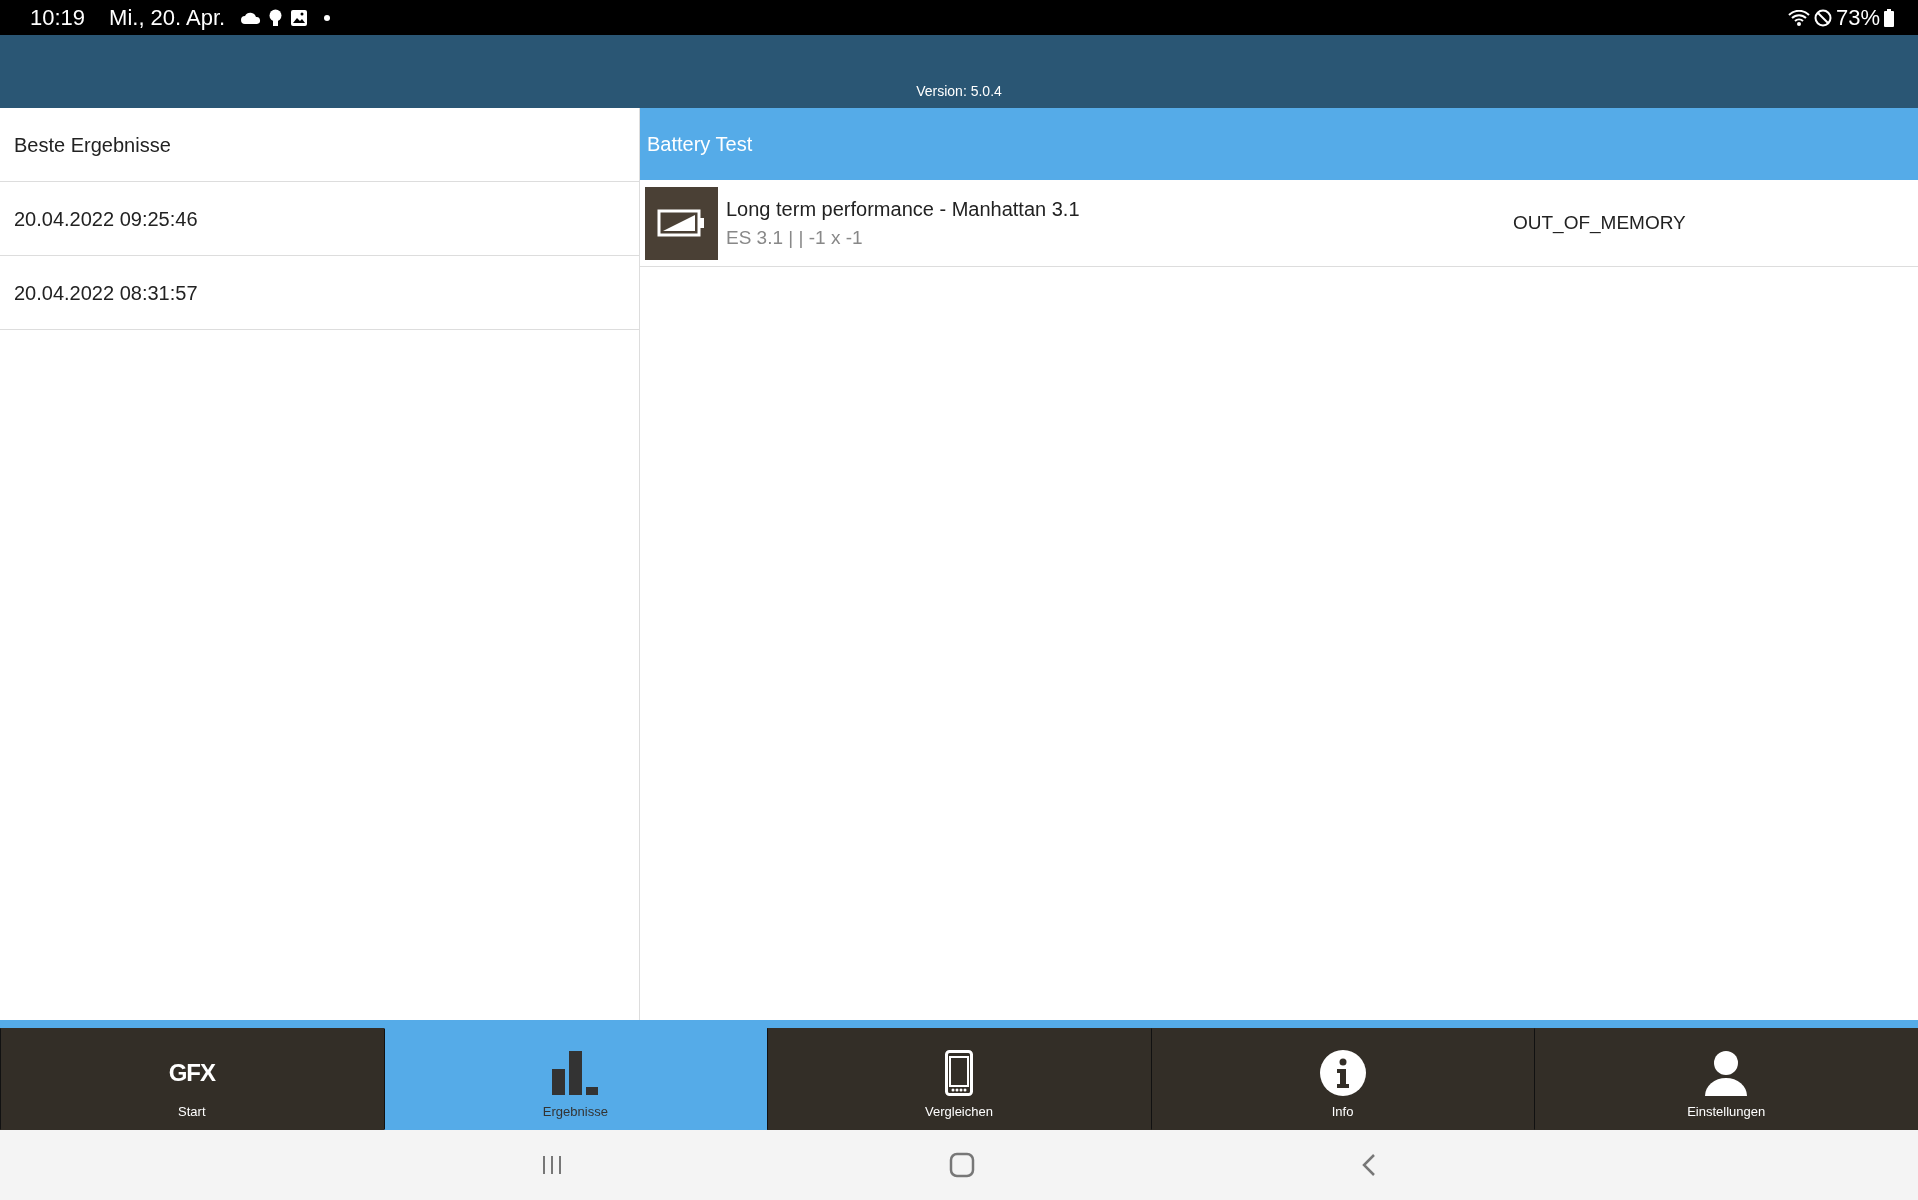 The image size is (1918, 1200). Describe the element at coordinates (1857, 18) in the screenshot. I see `battery-percent: 73%` at that location.